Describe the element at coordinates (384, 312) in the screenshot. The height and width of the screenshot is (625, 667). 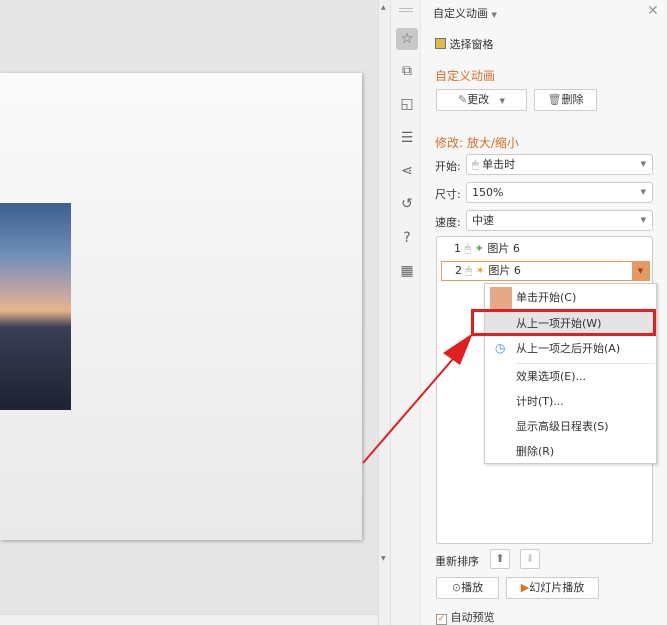
I see `vertical-scrollbar: ▲ ▼` at that location.